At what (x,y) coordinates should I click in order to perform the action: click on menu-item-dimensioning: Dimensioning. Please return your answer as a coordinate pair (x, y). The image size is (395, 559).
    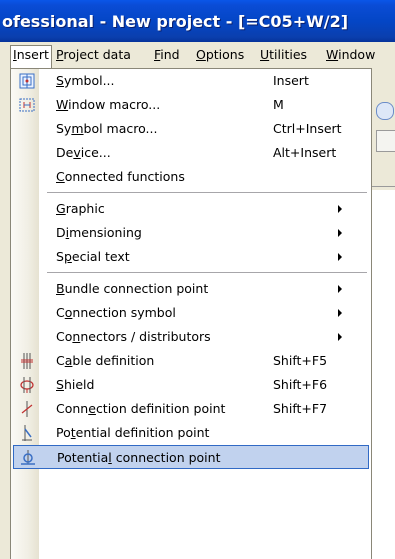
    Looking at the image, I should click on (191, 233).